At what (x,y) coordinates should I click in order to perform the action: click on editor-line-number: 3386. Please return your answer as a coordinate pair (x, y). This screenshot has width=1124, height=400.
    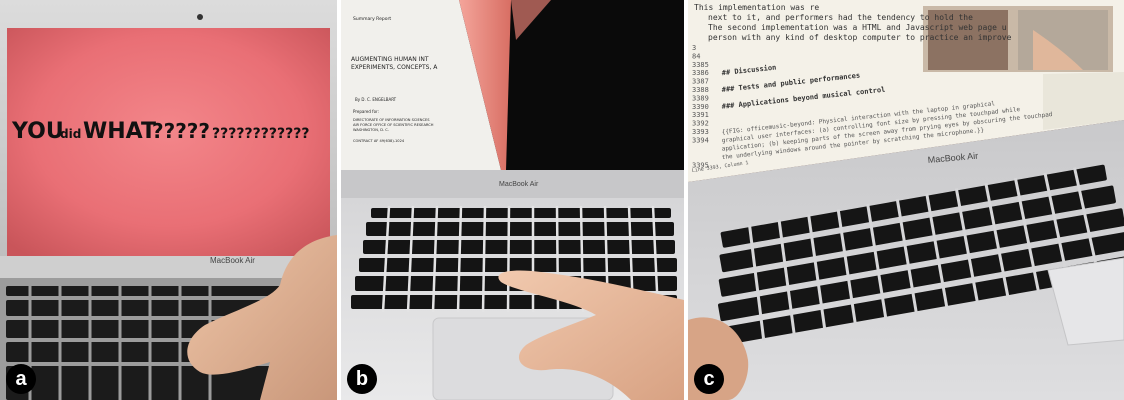
    Looking at the image, I should click on (700, 73).